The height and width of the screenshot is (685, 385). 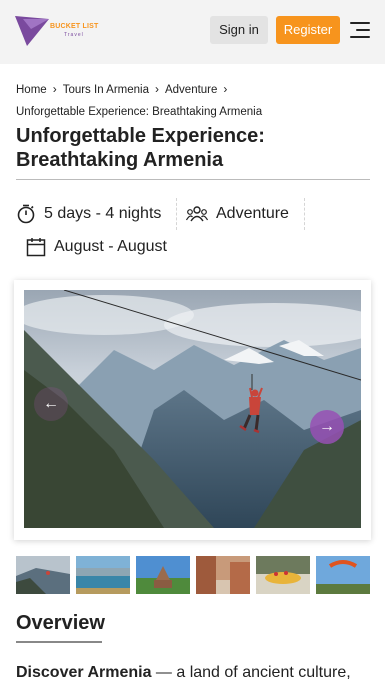 What do you see at coordinates (110, 246) in the screenshot?
I see `dates-text: August - August` at bounding box center [110, 246].